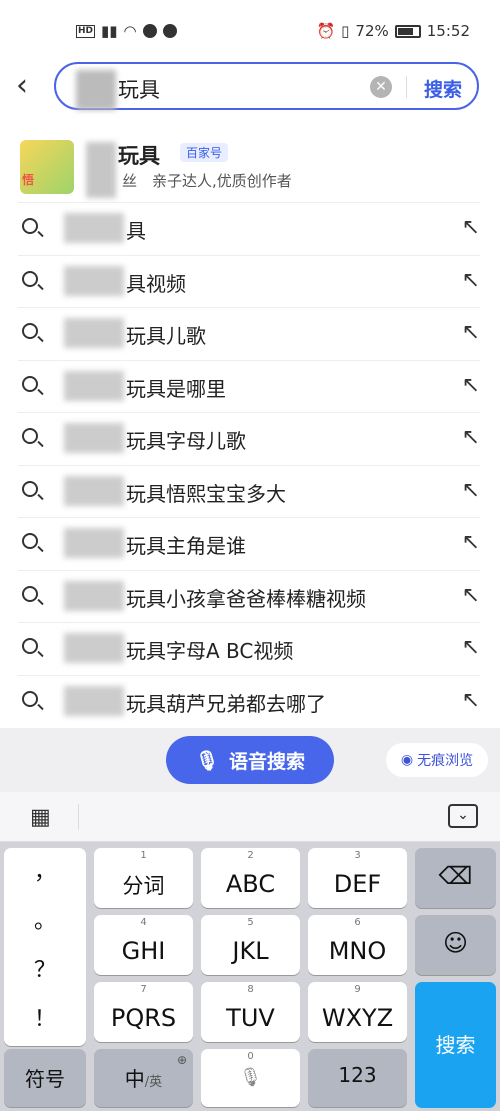  I want to click on punct-key: ！, so click(45, 1019).